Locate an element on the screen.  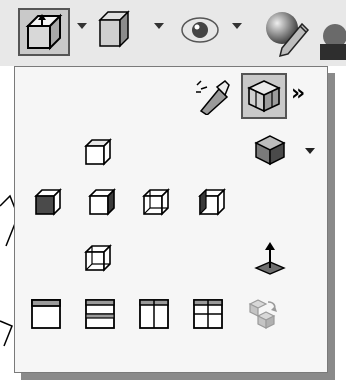
normal-to-button is located at coordinates (270, 258).